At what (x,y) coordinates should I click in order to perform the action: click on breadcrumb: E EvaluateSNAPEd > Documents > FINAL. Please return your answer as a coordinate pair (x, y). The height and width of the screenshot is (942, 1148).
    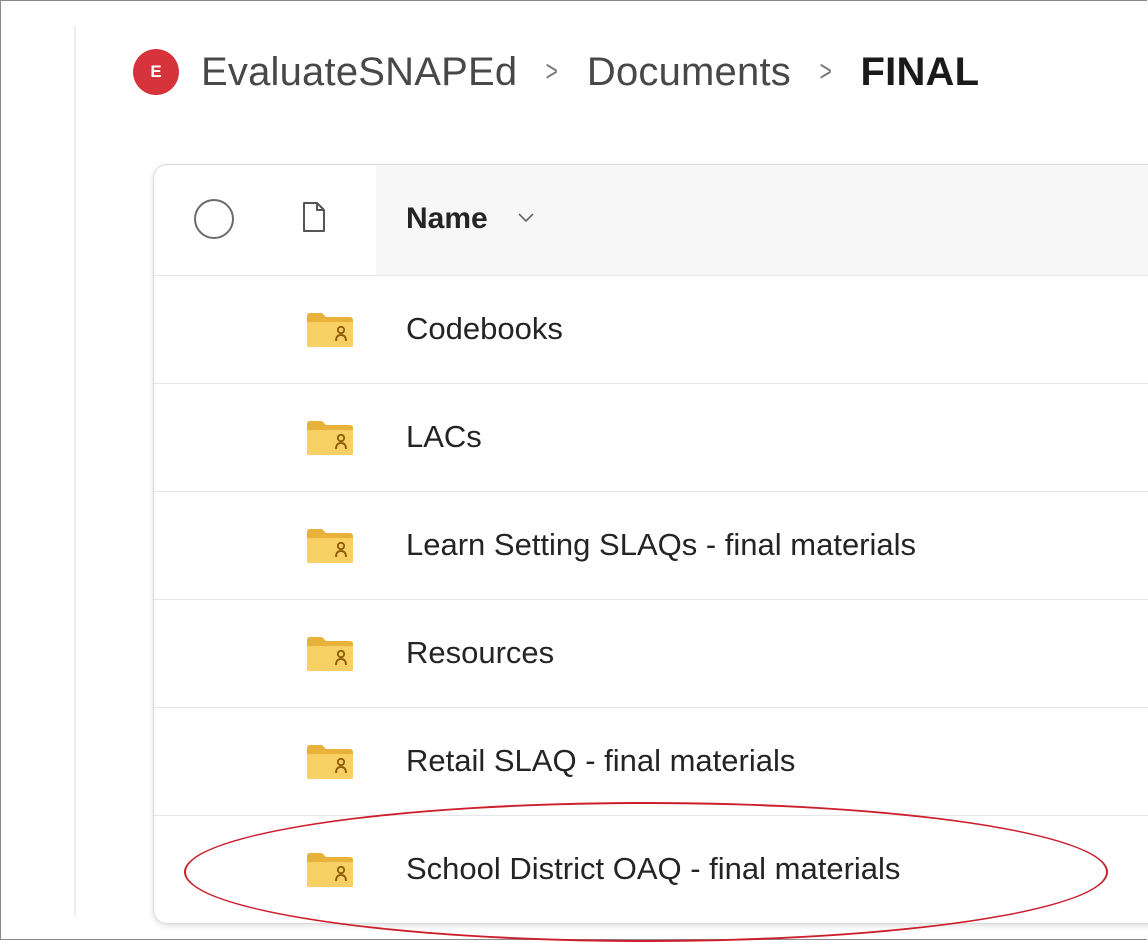
    Looking at the image, I should click on (556, 72).